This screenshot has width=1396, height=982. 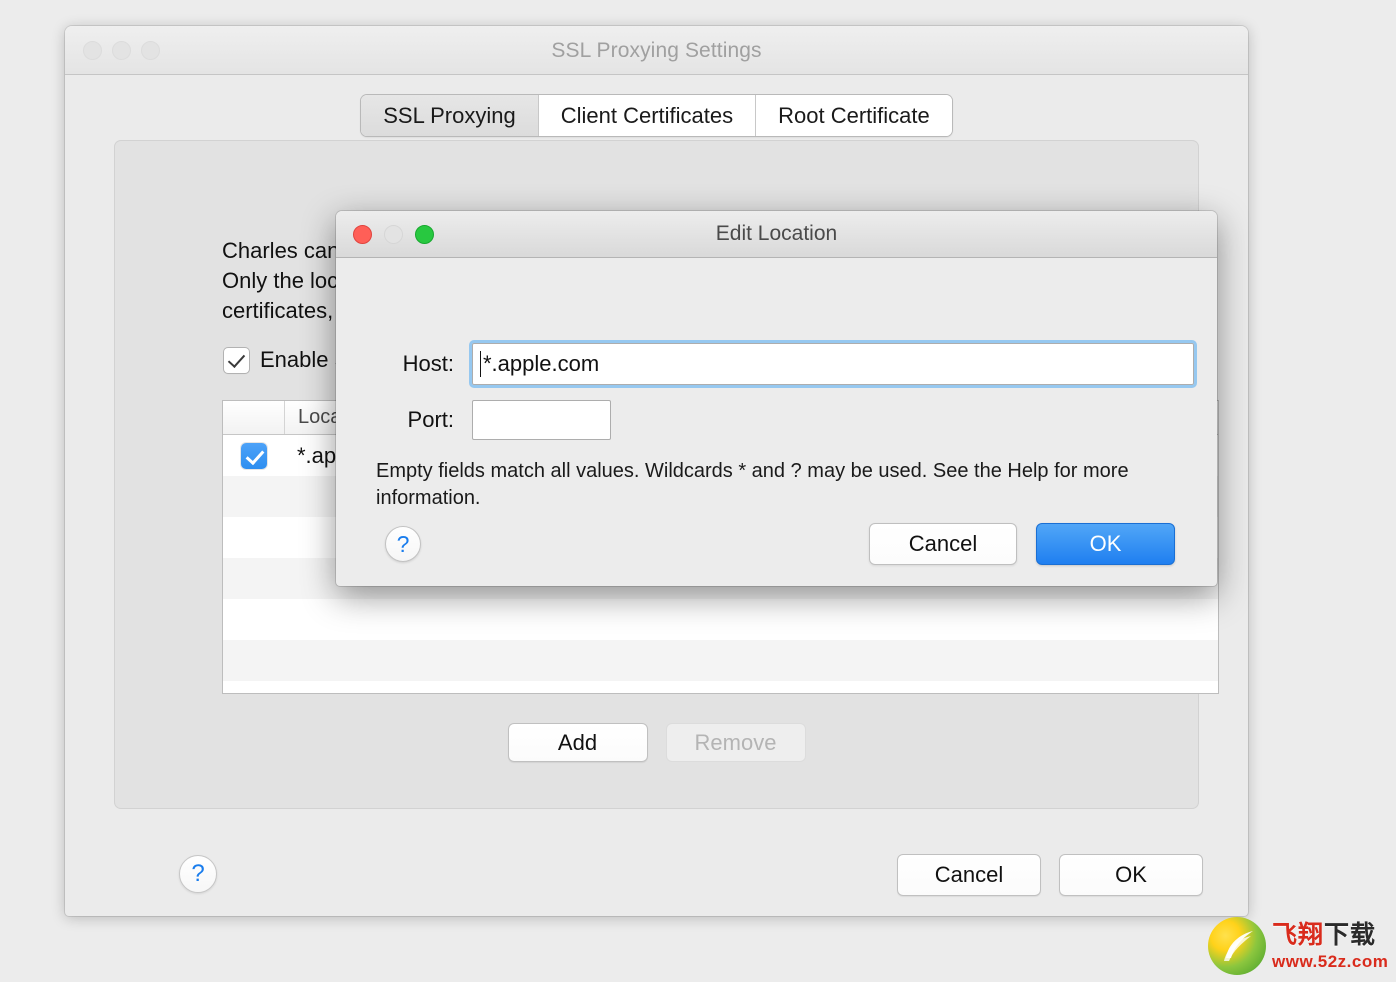 I want to click on help-icon: ?, so click(x=198, y=874).